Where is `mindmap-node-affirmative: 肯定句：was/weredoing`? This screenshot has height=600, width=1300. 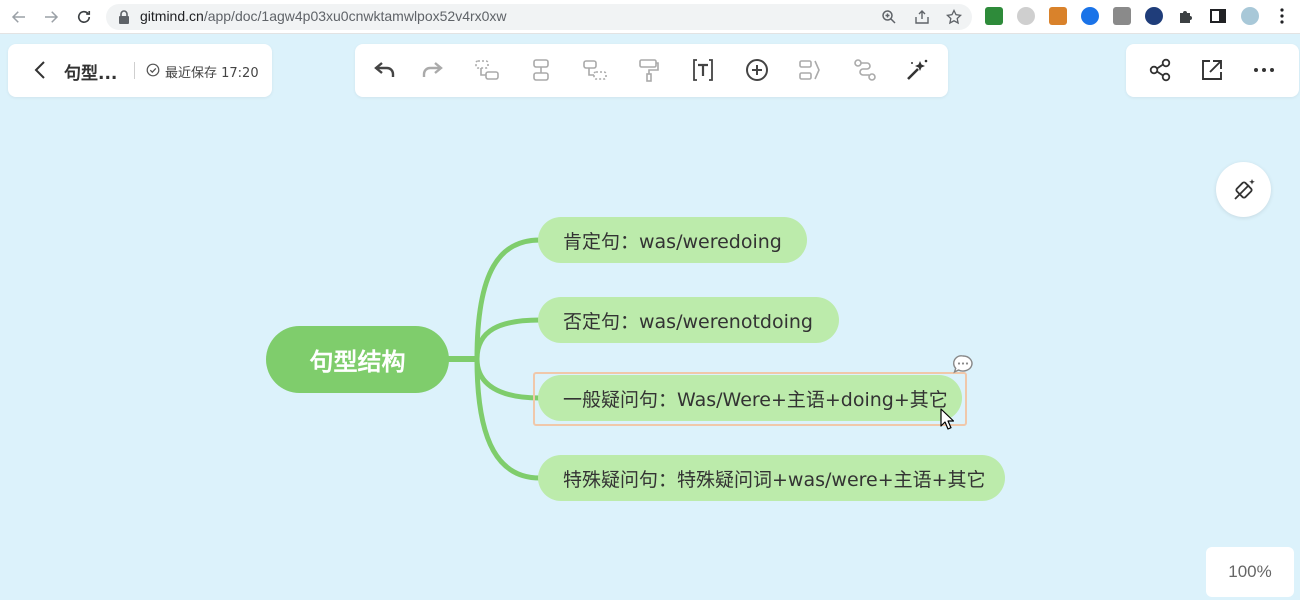
mindmap-node-affirmative: 肯定句：was/weredoing is located at coordinates (672, 240).